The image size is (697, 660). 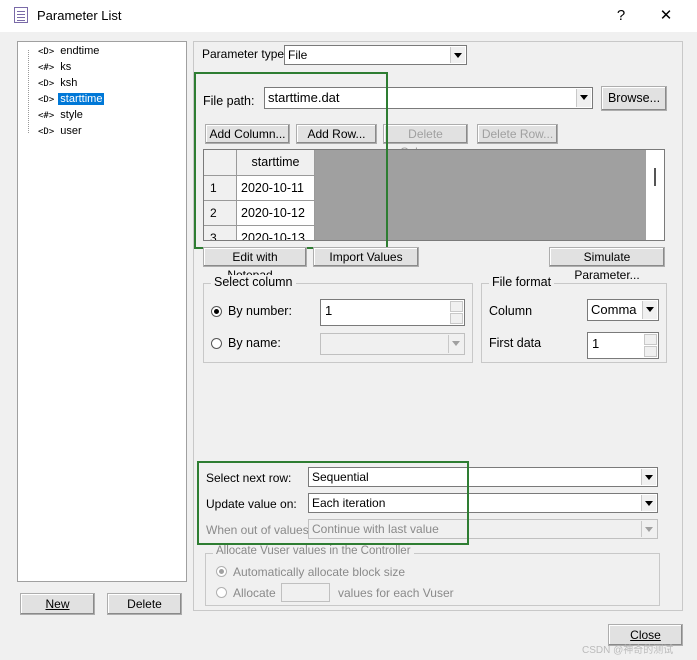 I want to click on close-window-button: ✕, so click(x=666, y=16).